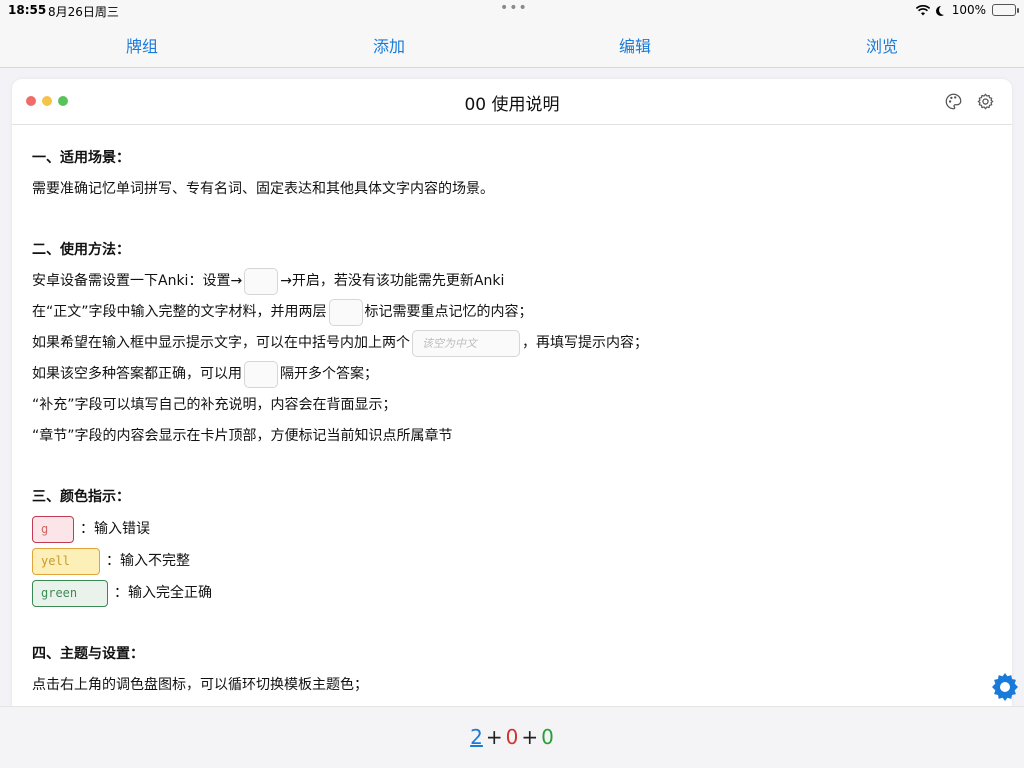 The width and height of the screenshot is (1024, 768). I want to click on paragraph: “补充”字段可以填写自己的补充说明，内容会在背面显示；, so click(214, 405).